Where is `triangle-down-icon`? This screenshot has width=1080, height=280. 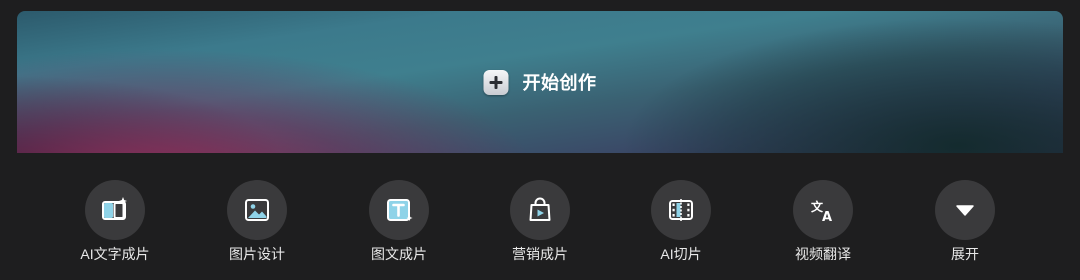 triangle-down-icon is located at coordinates (965, 210).